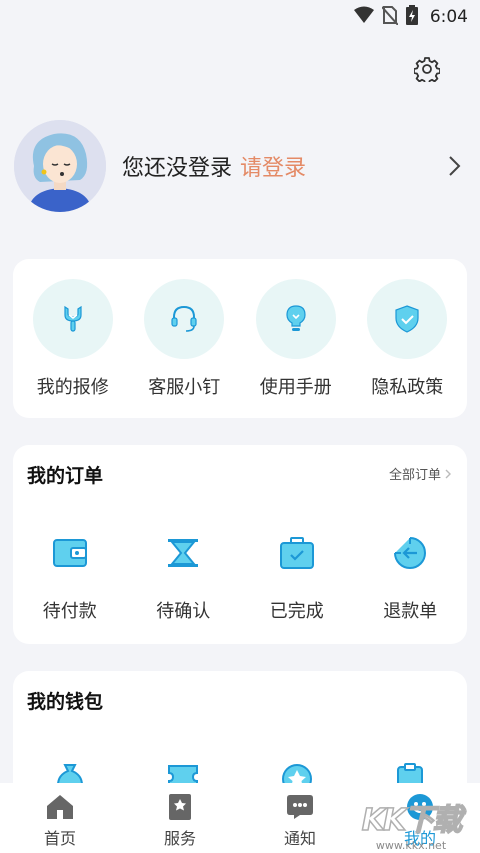  I want to click on tool-support-label: 客服小钉, so click(184, 387).